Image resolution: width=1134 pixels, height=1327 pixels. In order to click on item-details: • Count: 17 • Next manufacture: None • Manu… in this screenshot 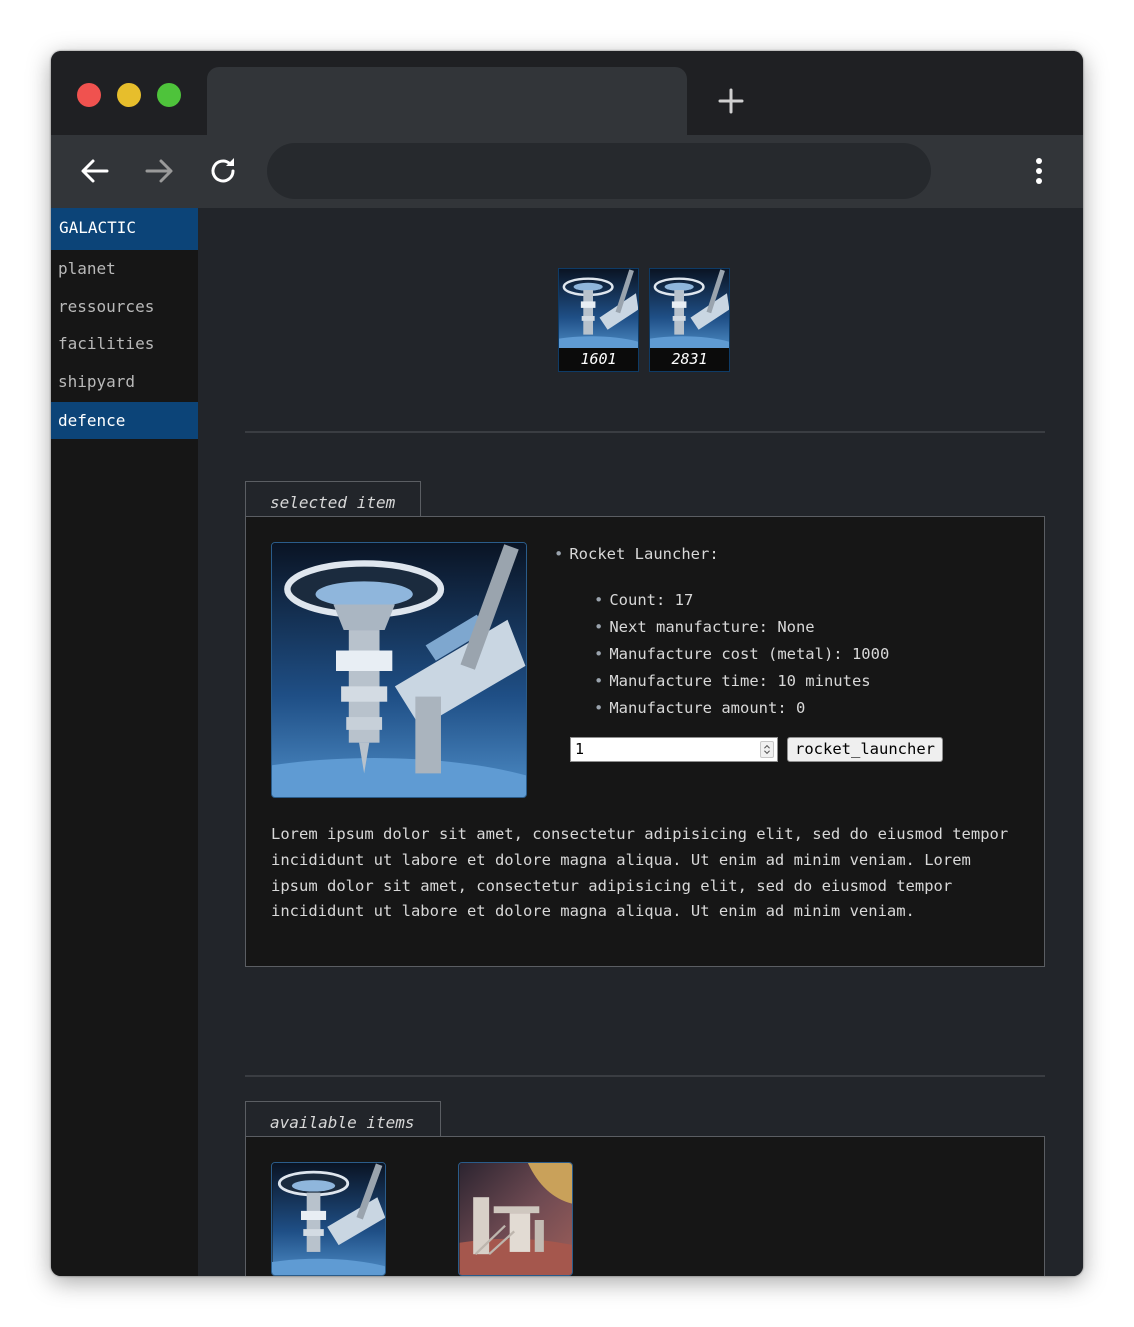, I will do `click(794, 656)`.